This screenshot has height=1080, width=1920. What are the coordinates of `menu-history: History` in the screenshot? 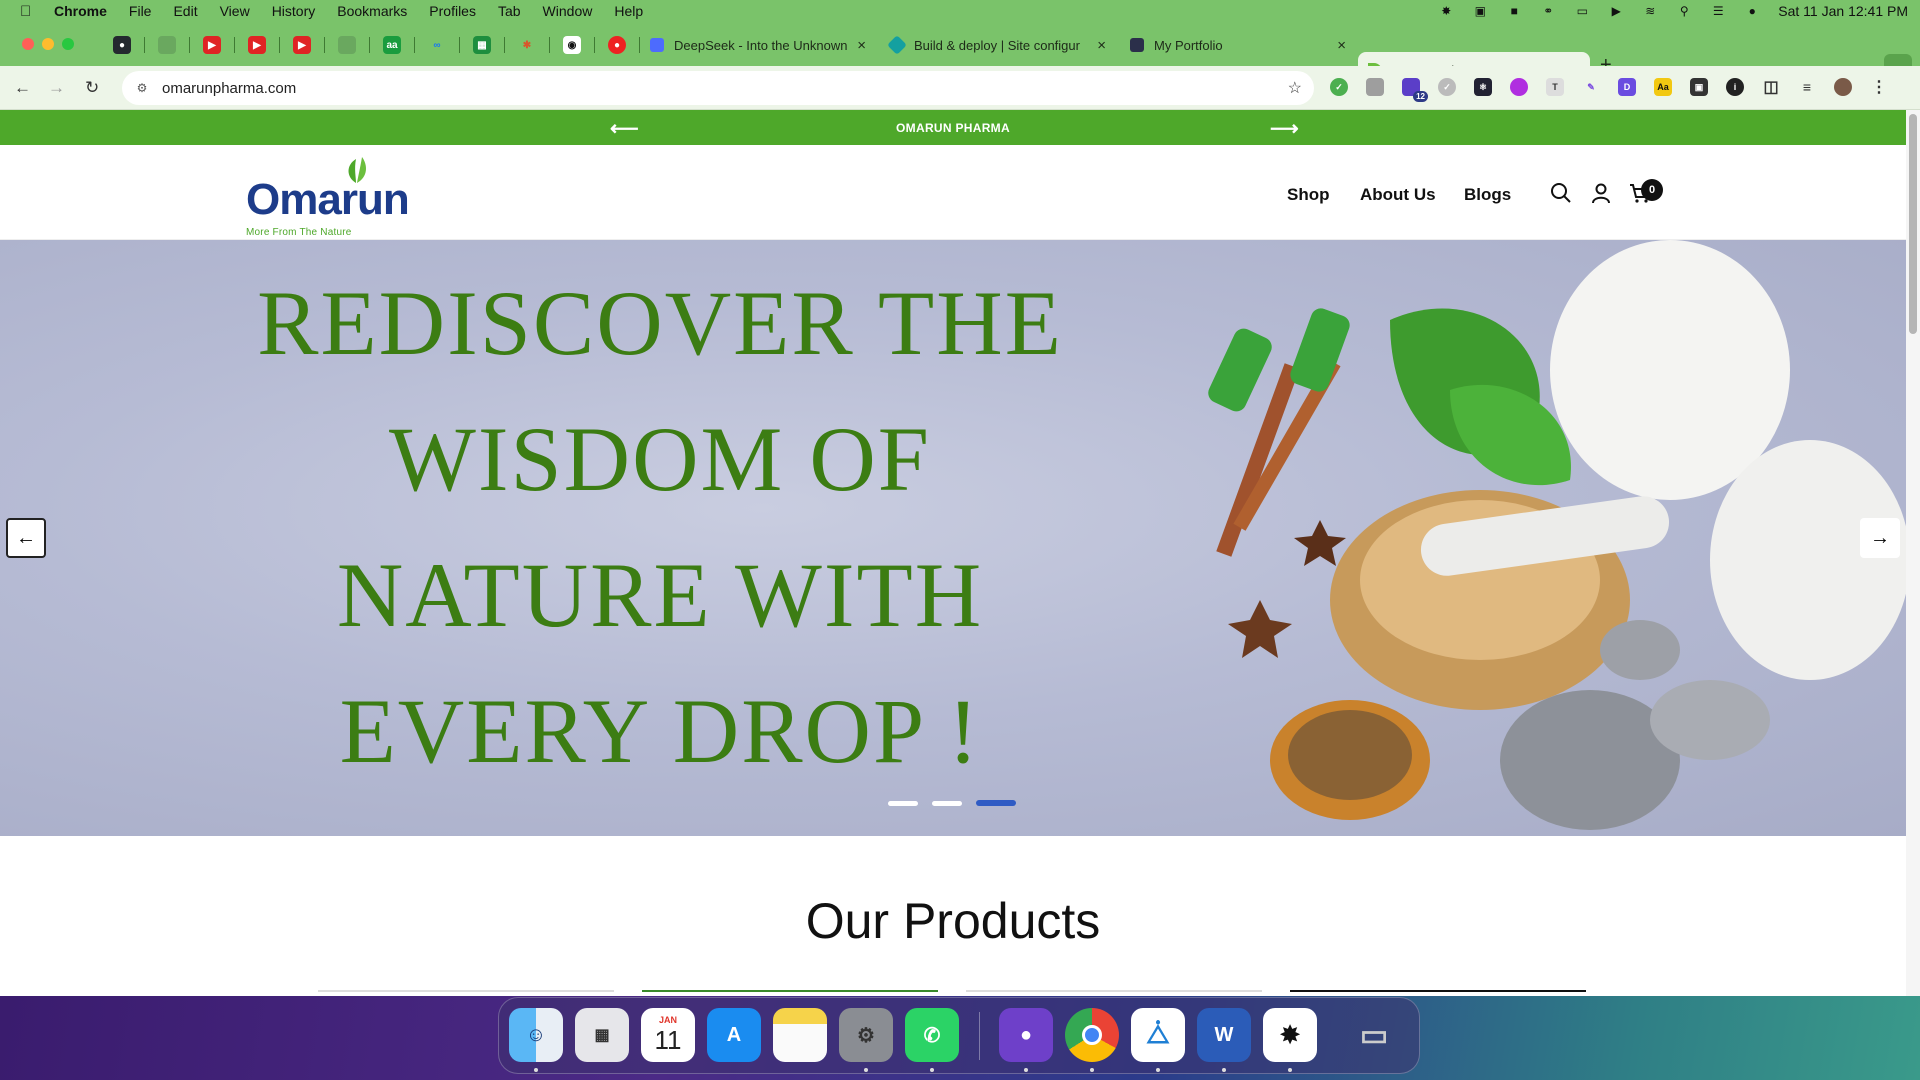 It's located at (294, 11).